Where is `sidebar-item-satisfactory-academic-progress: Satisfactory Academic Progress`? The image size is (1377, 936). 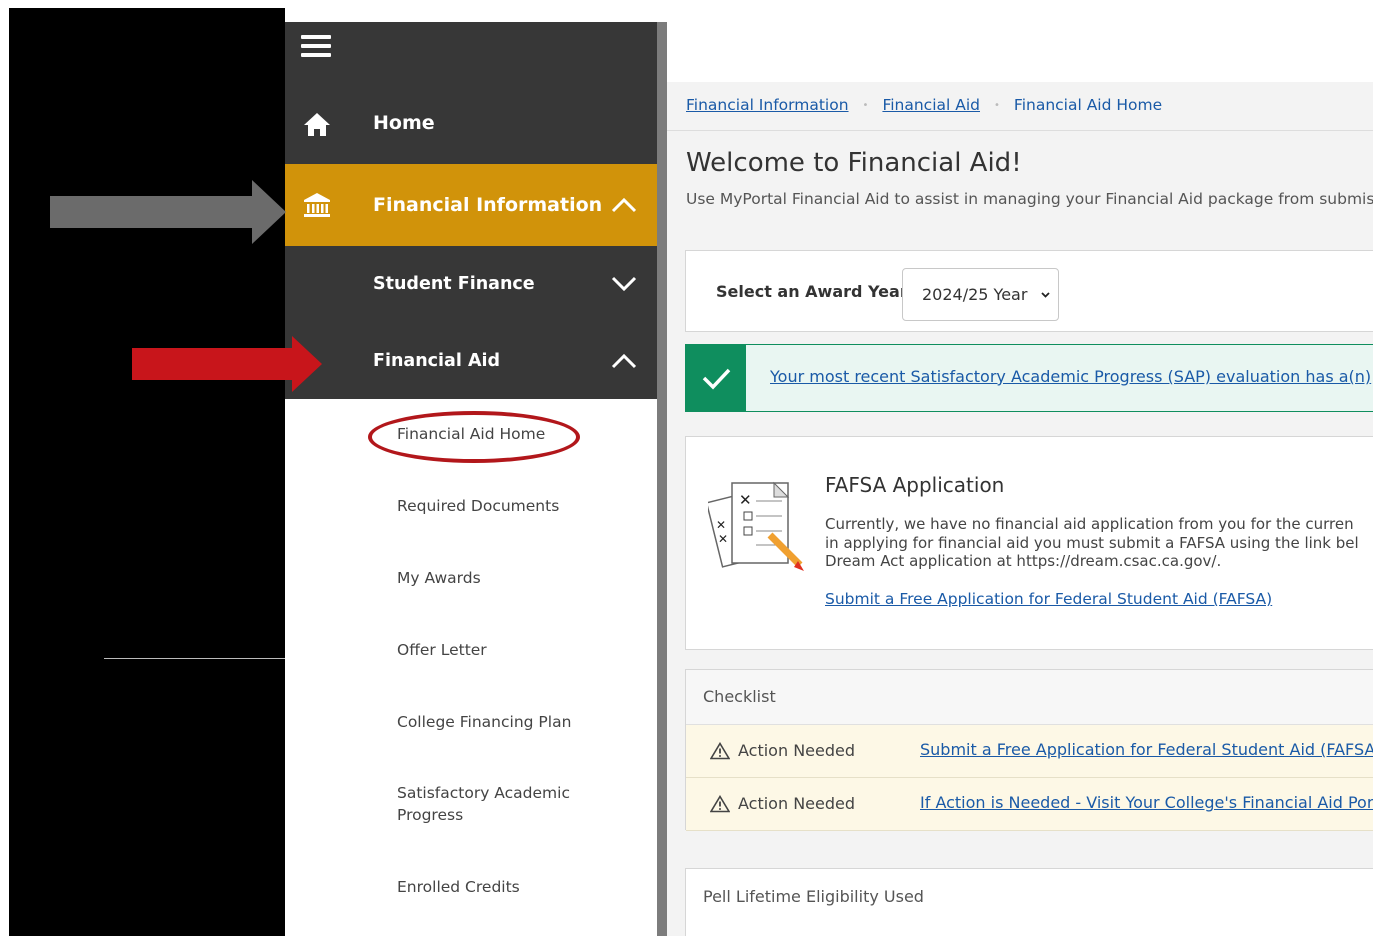 sidebar-item-satisfactory-academic-progress: Satisfactory Academic Progress is located at coordinates (483, 804).